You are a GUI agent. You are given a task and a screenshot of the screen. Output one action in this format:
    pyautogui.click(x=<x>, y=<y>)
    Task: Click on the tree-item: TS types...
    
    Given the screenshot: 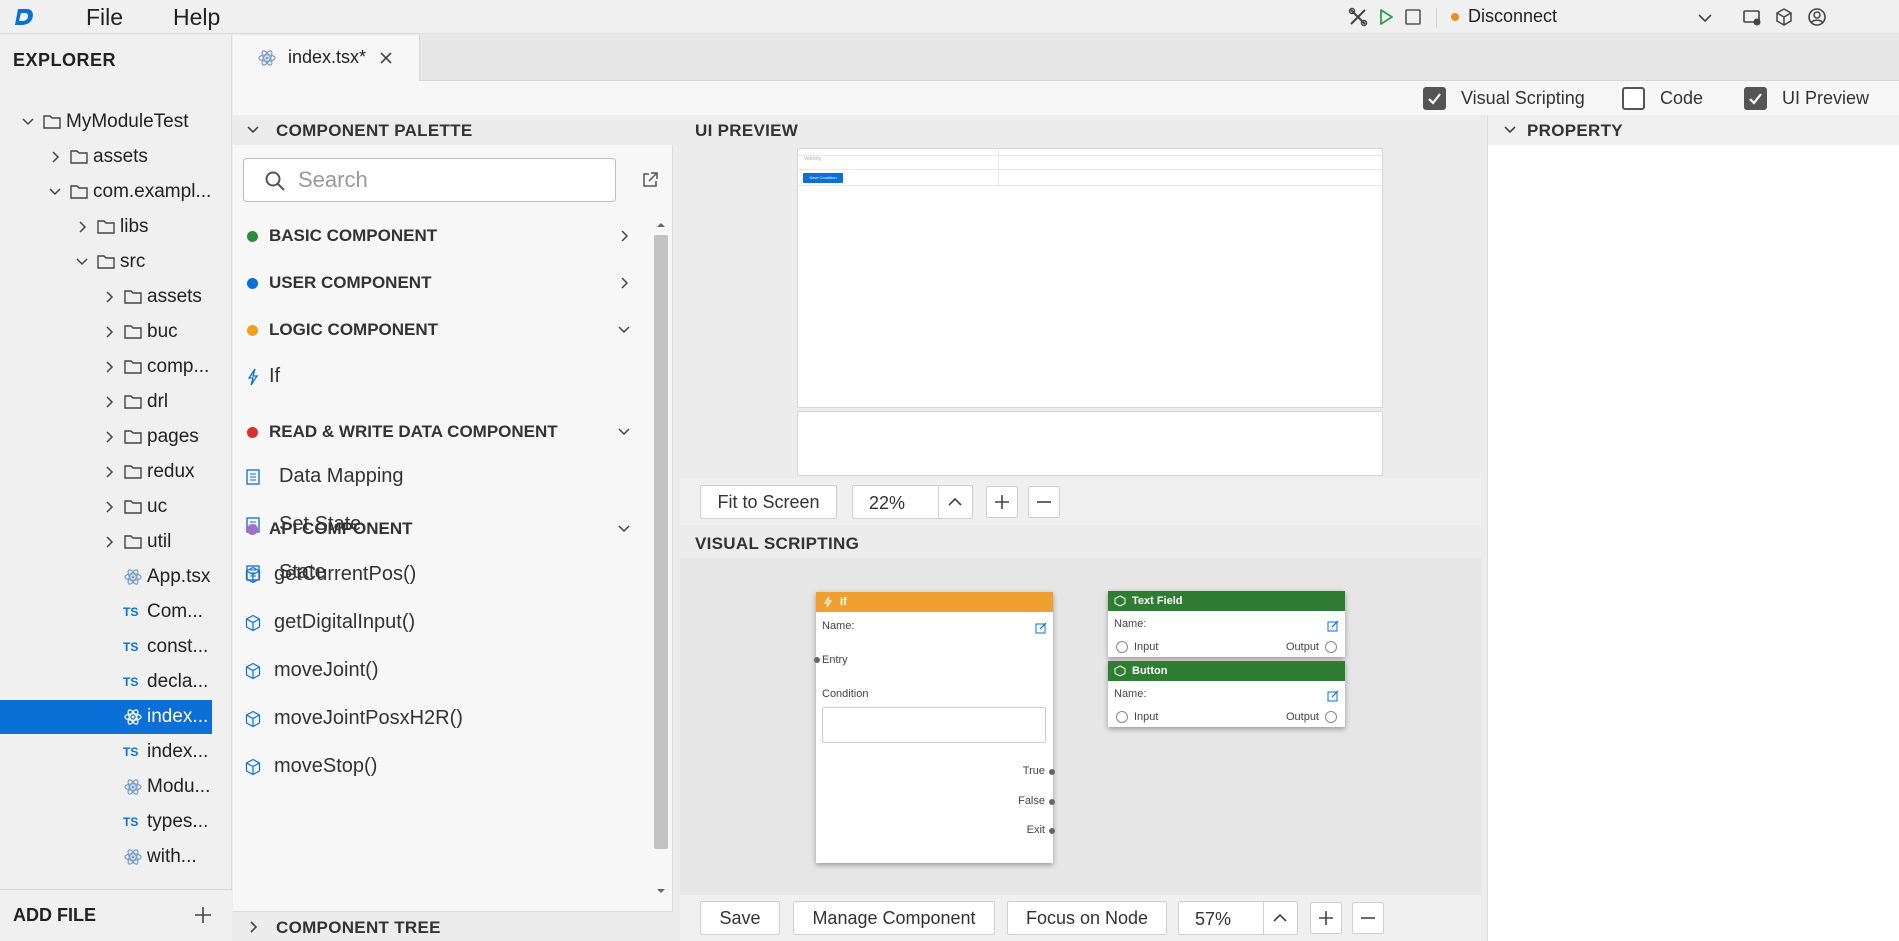 What is the action you would take?
    pyautogui.click(x=106, y=822)
    